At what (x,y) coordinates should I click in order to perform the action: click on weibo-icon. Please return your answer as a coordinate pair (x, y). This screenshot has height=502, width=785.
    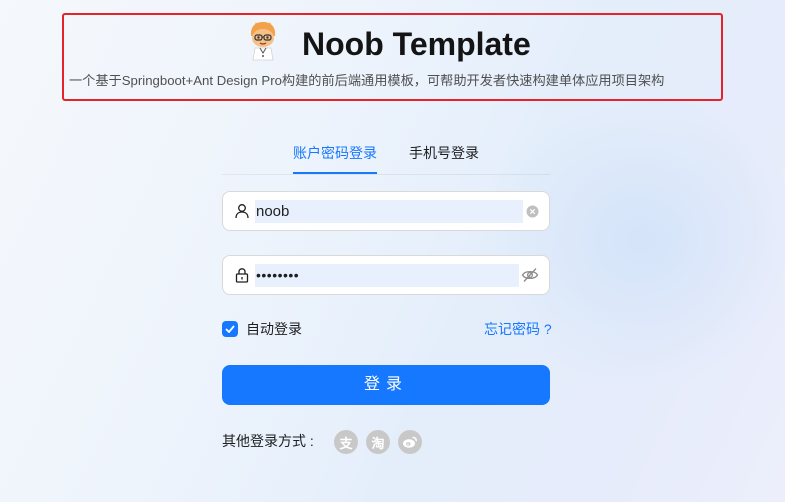
    Looking at the image, I should click on (410, 442).